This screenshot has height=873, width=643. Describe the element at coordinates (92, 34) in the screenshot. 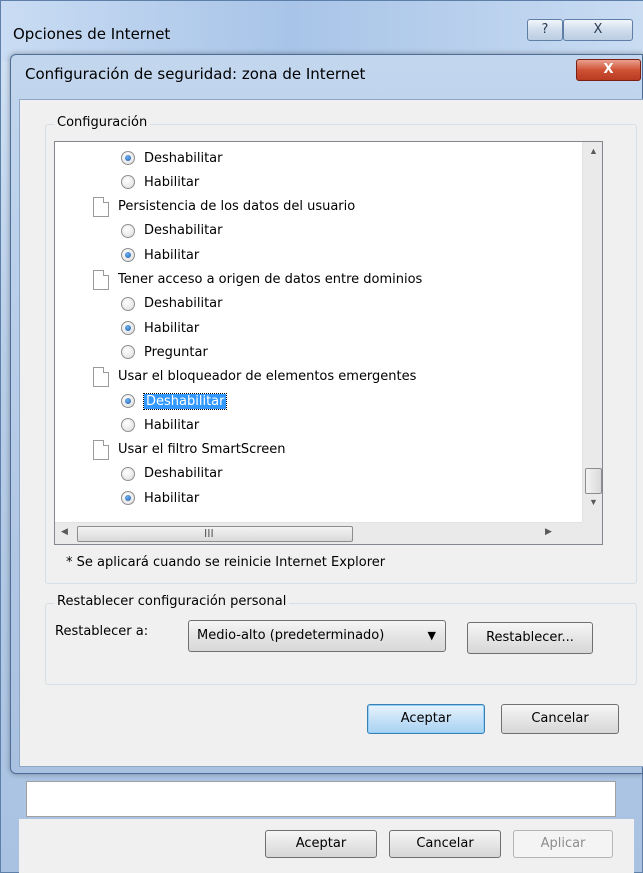

I see `parent-window-title: Opciones de Internet` at that location.